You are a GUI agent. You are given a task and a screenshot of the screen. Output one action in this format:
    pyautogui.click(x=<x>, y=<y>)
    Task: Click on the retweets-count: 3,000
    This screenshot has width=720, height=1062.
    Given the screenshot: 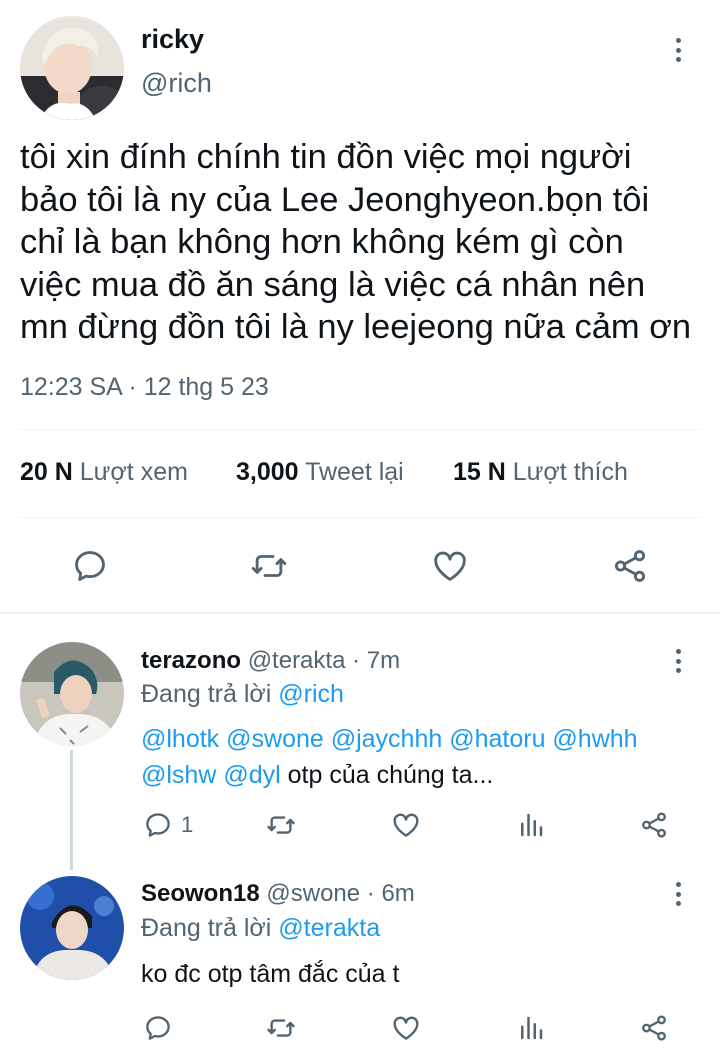 What is the action you would take?
    pyautogui.click(x=267, y=472)
    